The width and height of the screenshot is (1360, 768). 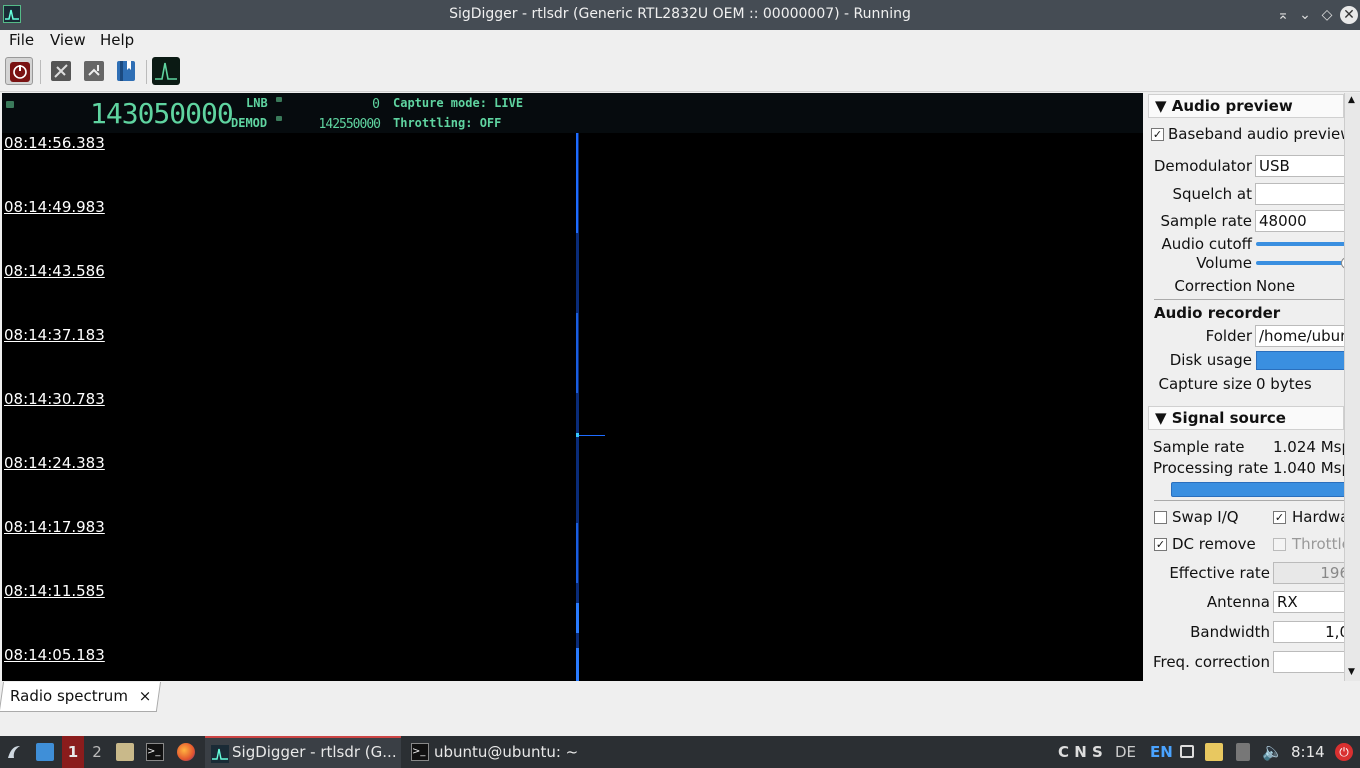 What do you see at coordinates (1214, 544) in the screenshot?
I see `dc-remove-label: DC remove` at bounding box center [1214, 544].